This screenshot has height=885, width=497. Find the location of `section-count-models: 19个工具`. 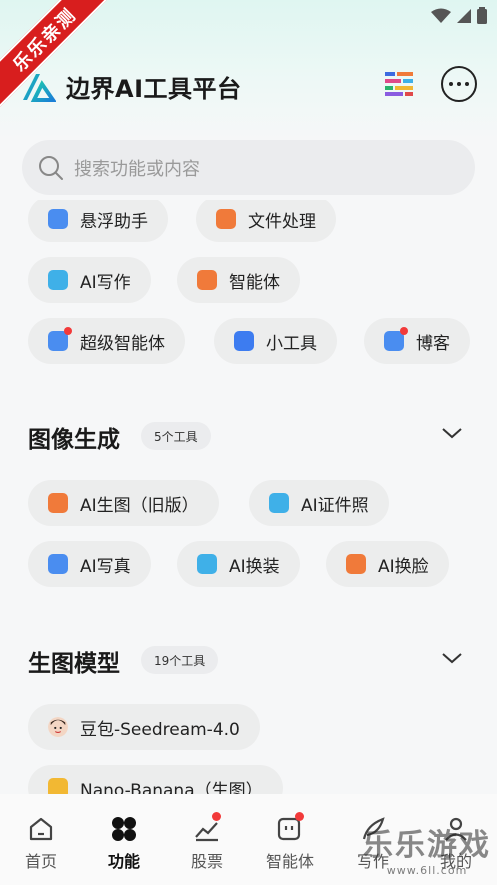

section-count-models: 19个工具 is located at coordinates (180, 660).